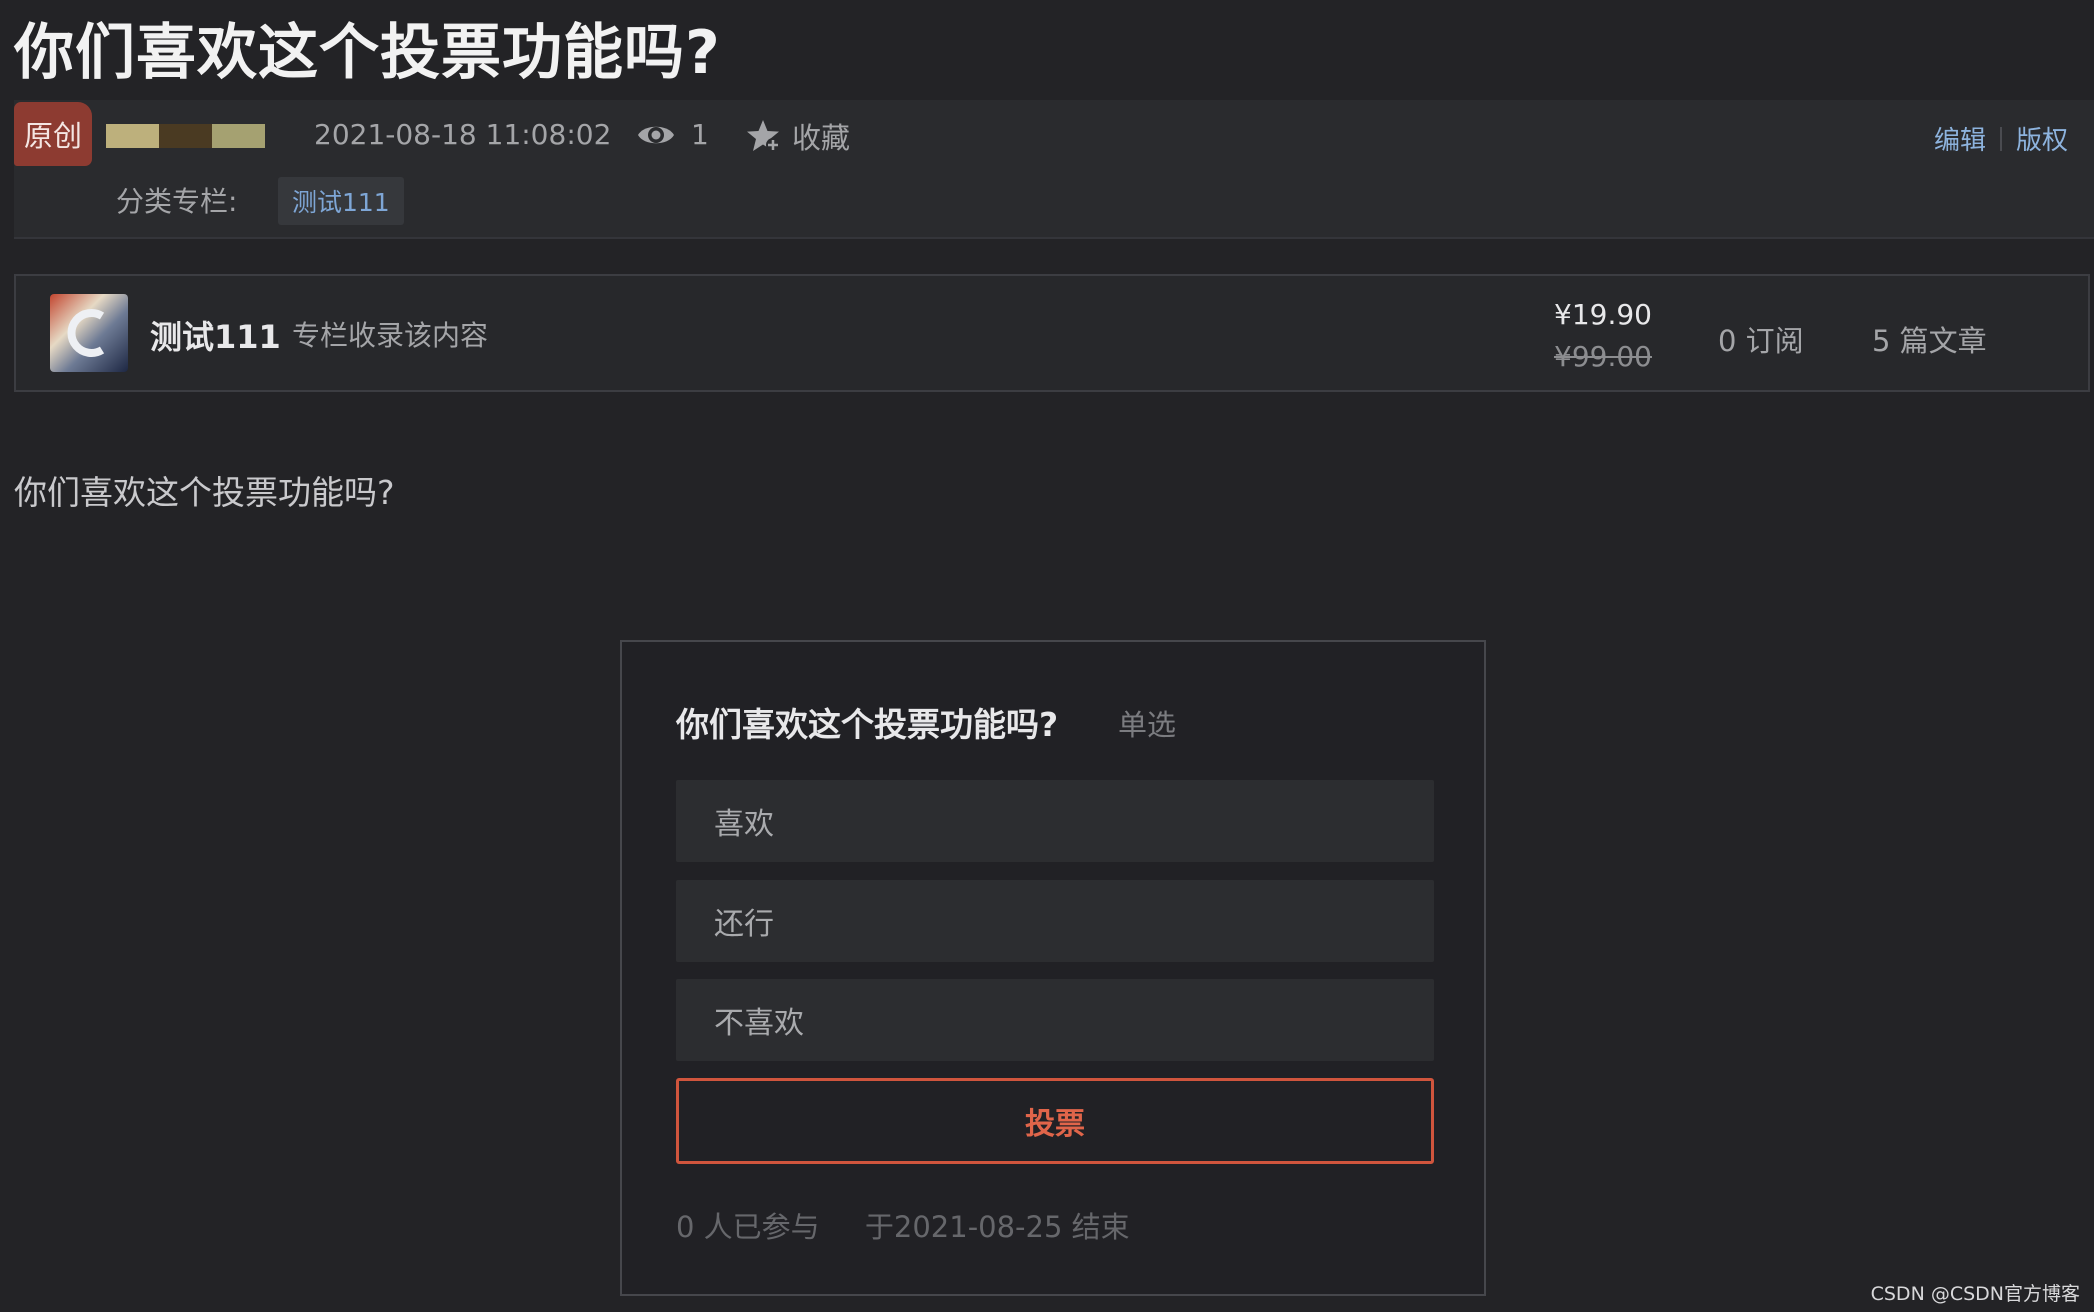  Describe the element at coordinates (215, 335) in the screenshot. I see `column-name: 测试111` at that location.